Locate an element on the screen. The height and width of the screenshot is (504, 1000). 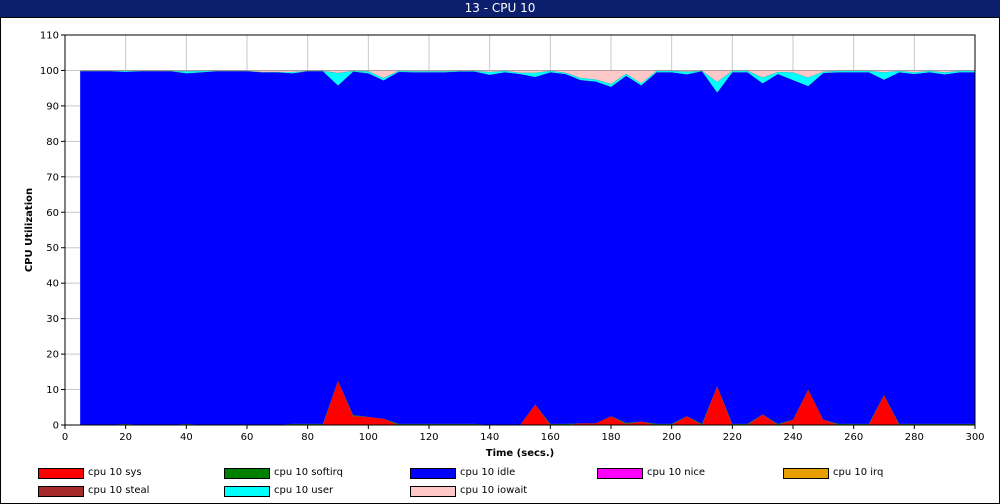
legend-item-7: cpu 10 iowait is located at coordinates (500, 491).